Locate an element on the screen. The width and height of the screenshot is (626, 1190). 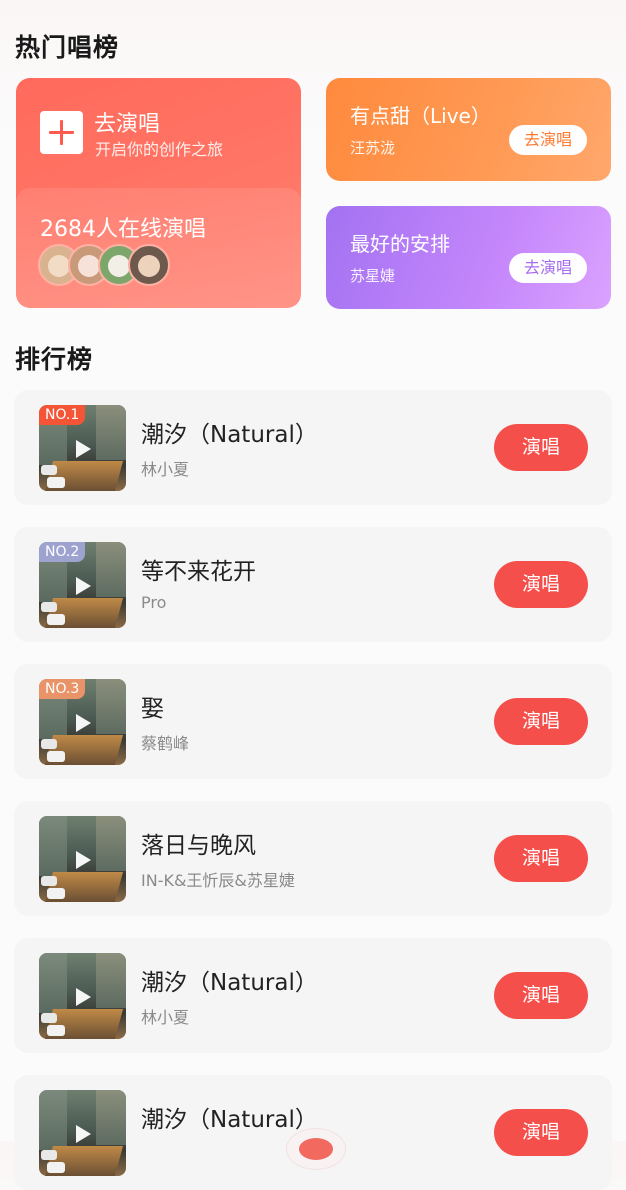
rank-badge: NO.3 is located at coordinates (62, 689).